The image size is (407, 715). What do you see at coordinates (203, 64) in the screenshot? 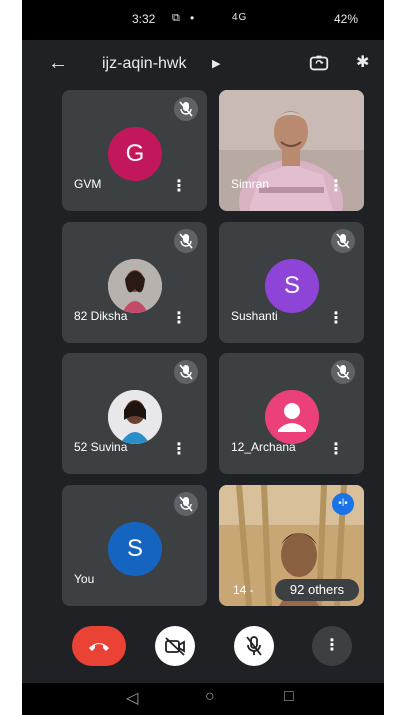
I see `meeting-header: ← ijz-aqin-hwk ▶ ✱` at bounding box center [203, 64].